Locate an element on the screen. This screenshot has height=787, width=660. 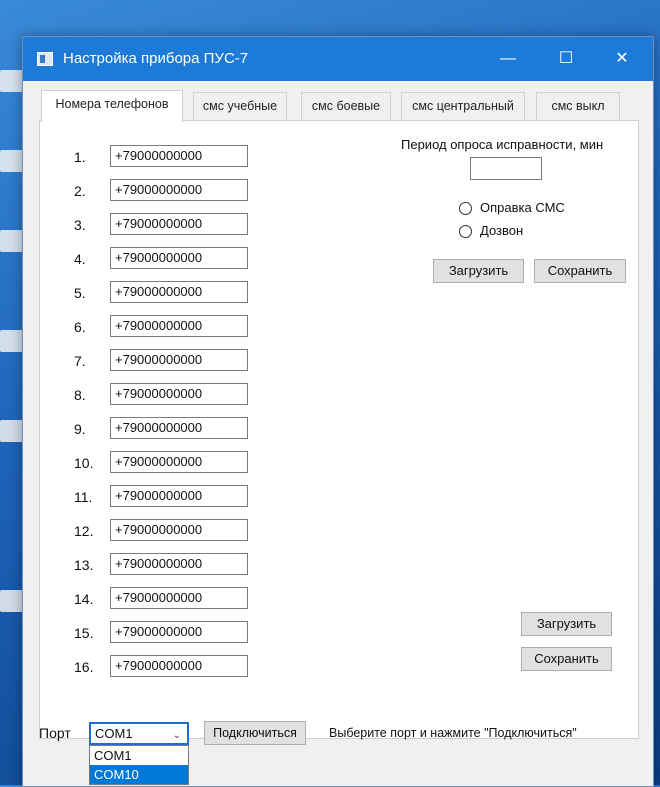
phone-input-9: +79000000000 is located at coordinates (179, 428).